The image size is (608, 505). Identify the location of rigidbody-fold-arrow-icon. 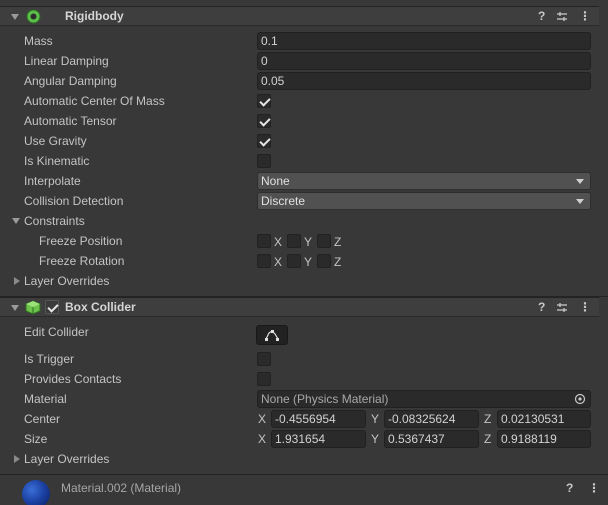
(15, 17).